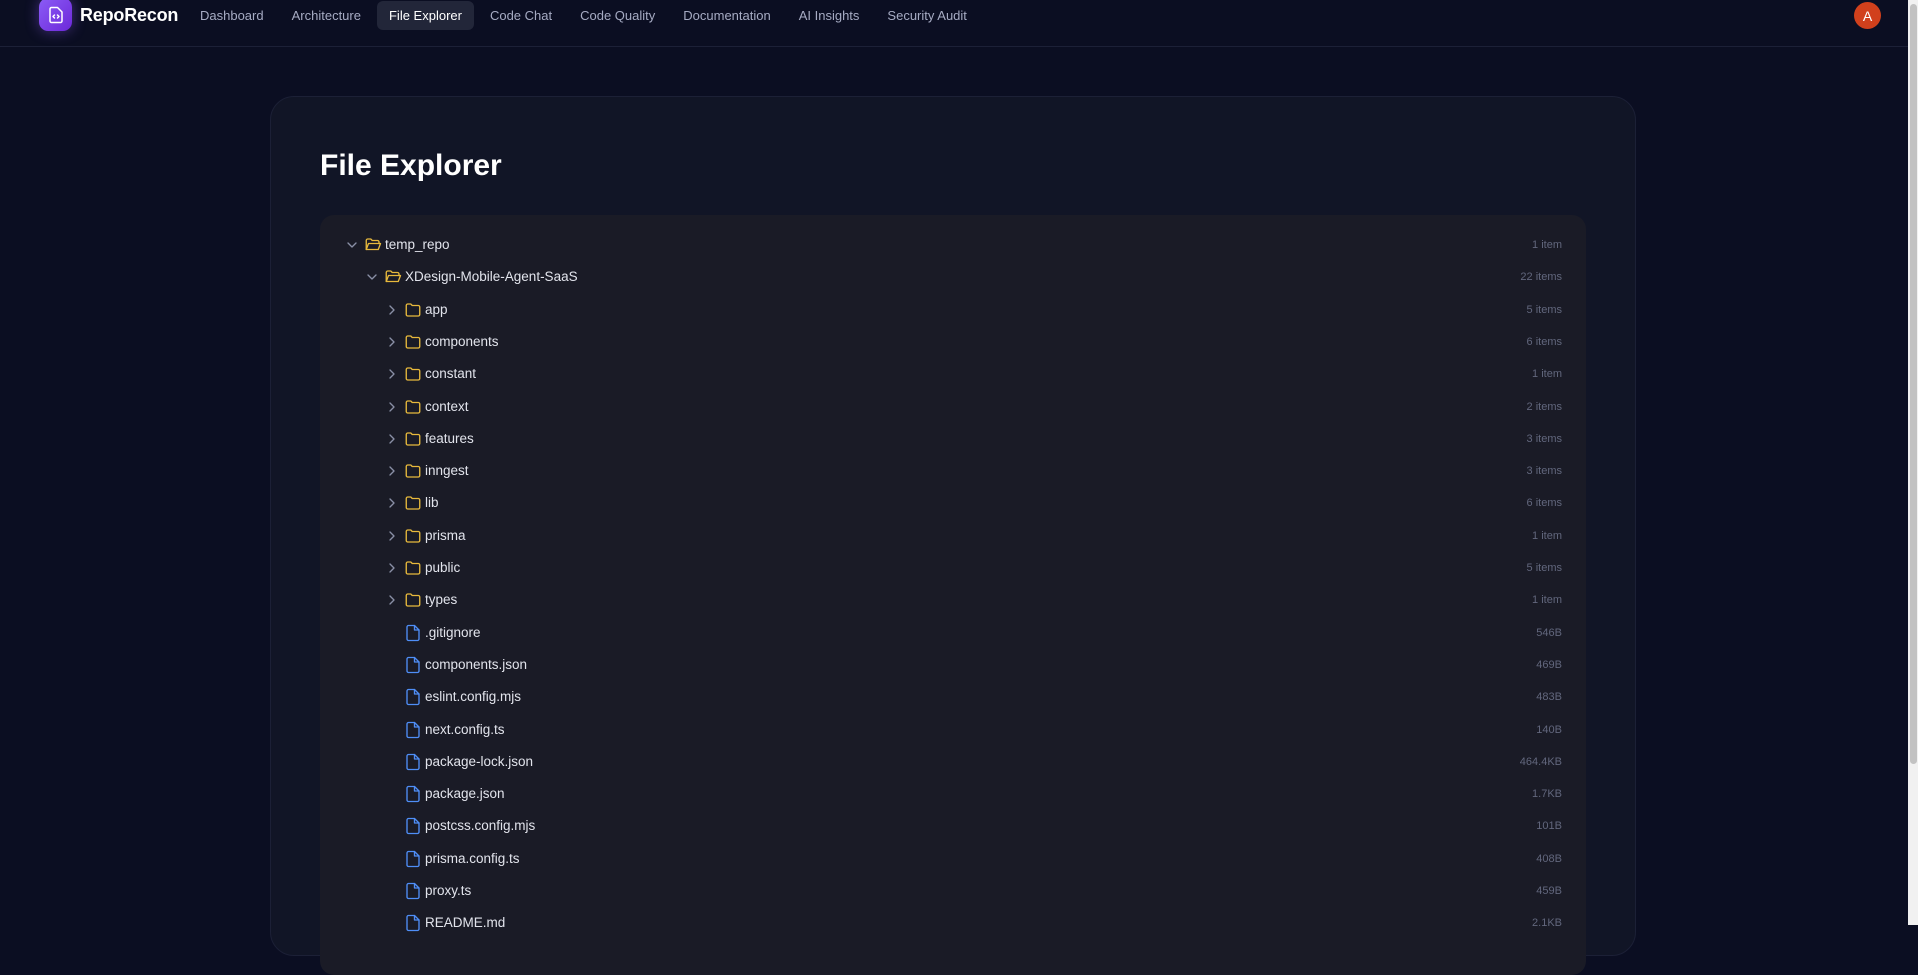 The width and height of the screenshot is (1918, 975). Describe the element at coordinates (449, 438) in the screenshot. I see `tree-item-name: features` at that location.